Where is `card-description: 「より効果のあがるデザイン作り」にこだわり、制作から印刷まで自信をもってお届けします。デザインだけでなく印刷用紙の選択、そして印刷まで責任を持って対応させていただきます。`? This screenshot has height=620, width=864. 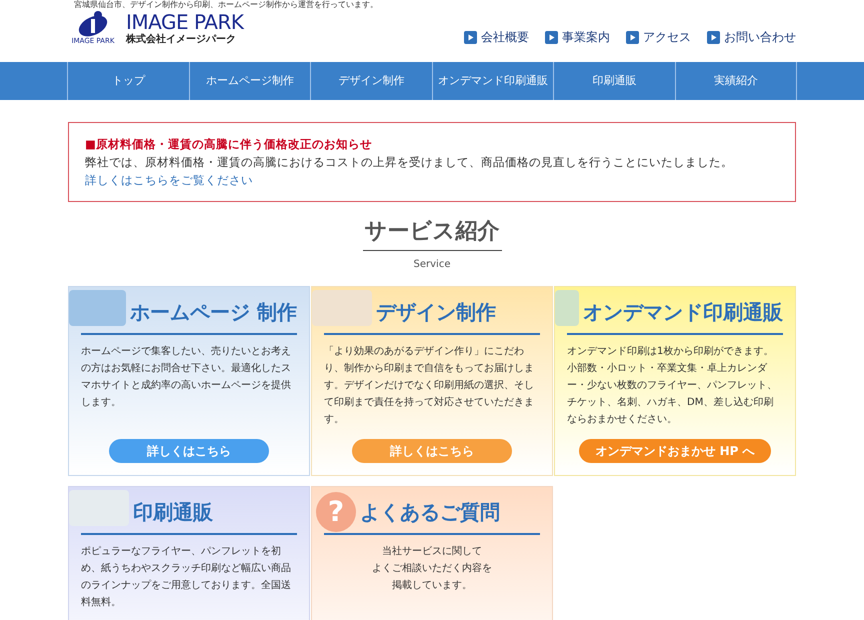
card-description: 「より効果のあがるデザイン作り」にこだわり、制作から印刷まで自信をもってお届けします。デザインだけでなく印刷用紙の選択、そして印刷まで責任を持って対応させていただきます。 is located at coordinates (429, 385).